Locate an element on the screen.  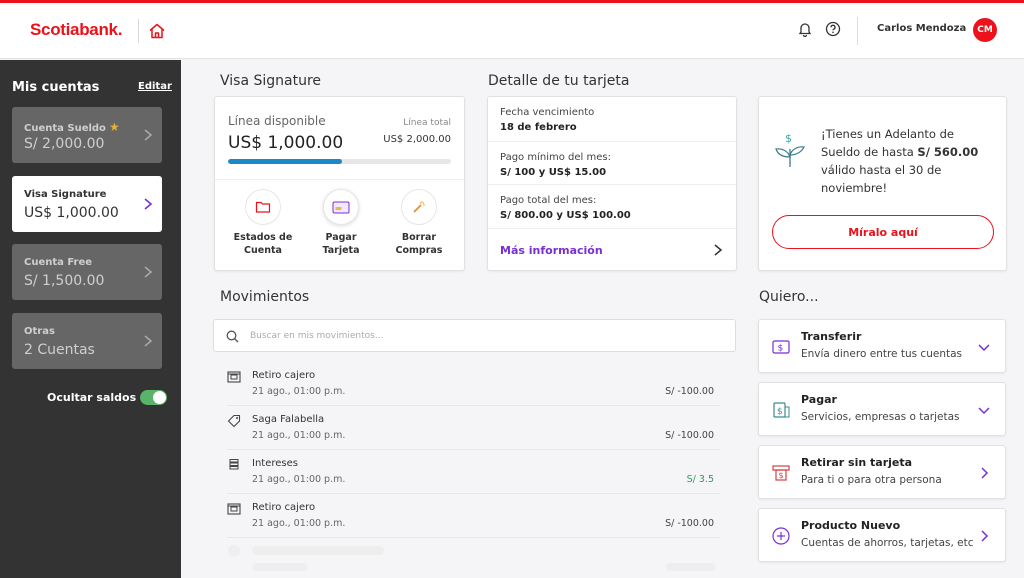
see-offer-button: Míralo aquí is located at coordinates (883, 232).